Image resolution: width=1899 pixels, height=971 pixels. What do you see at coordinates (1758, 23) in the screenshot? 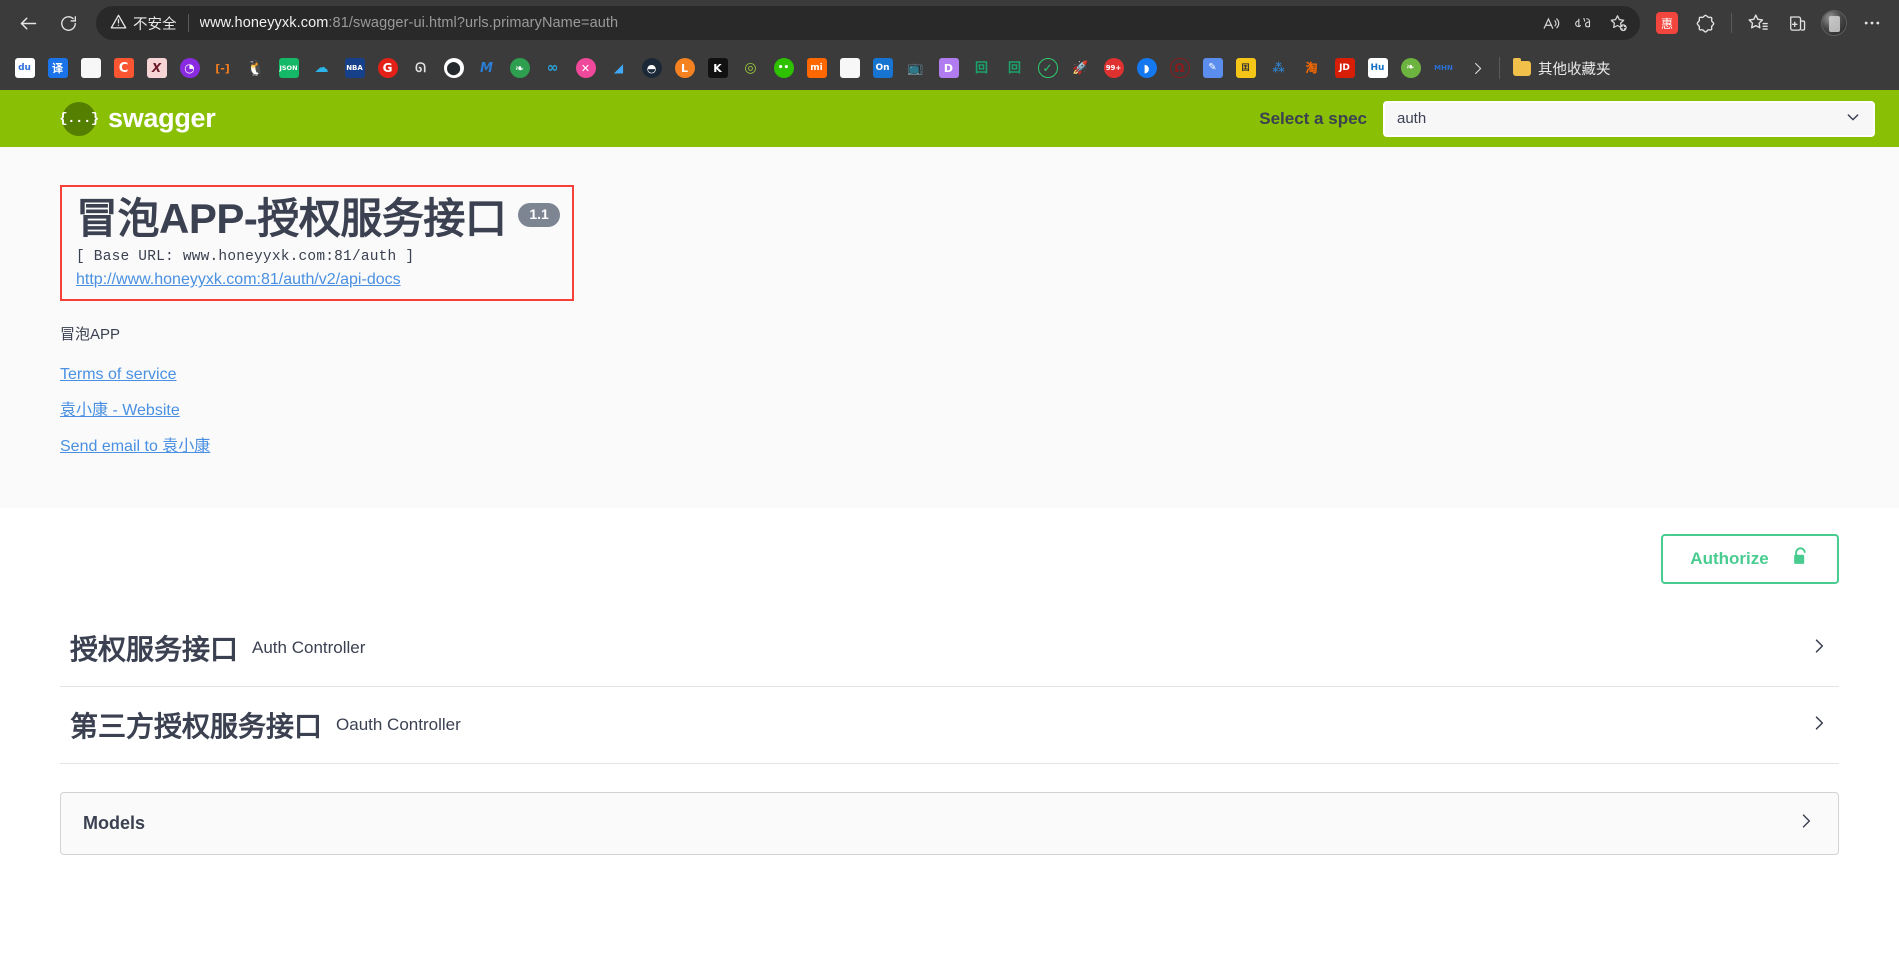
I see `favorites-icon` at bounding box center [1758, 23].